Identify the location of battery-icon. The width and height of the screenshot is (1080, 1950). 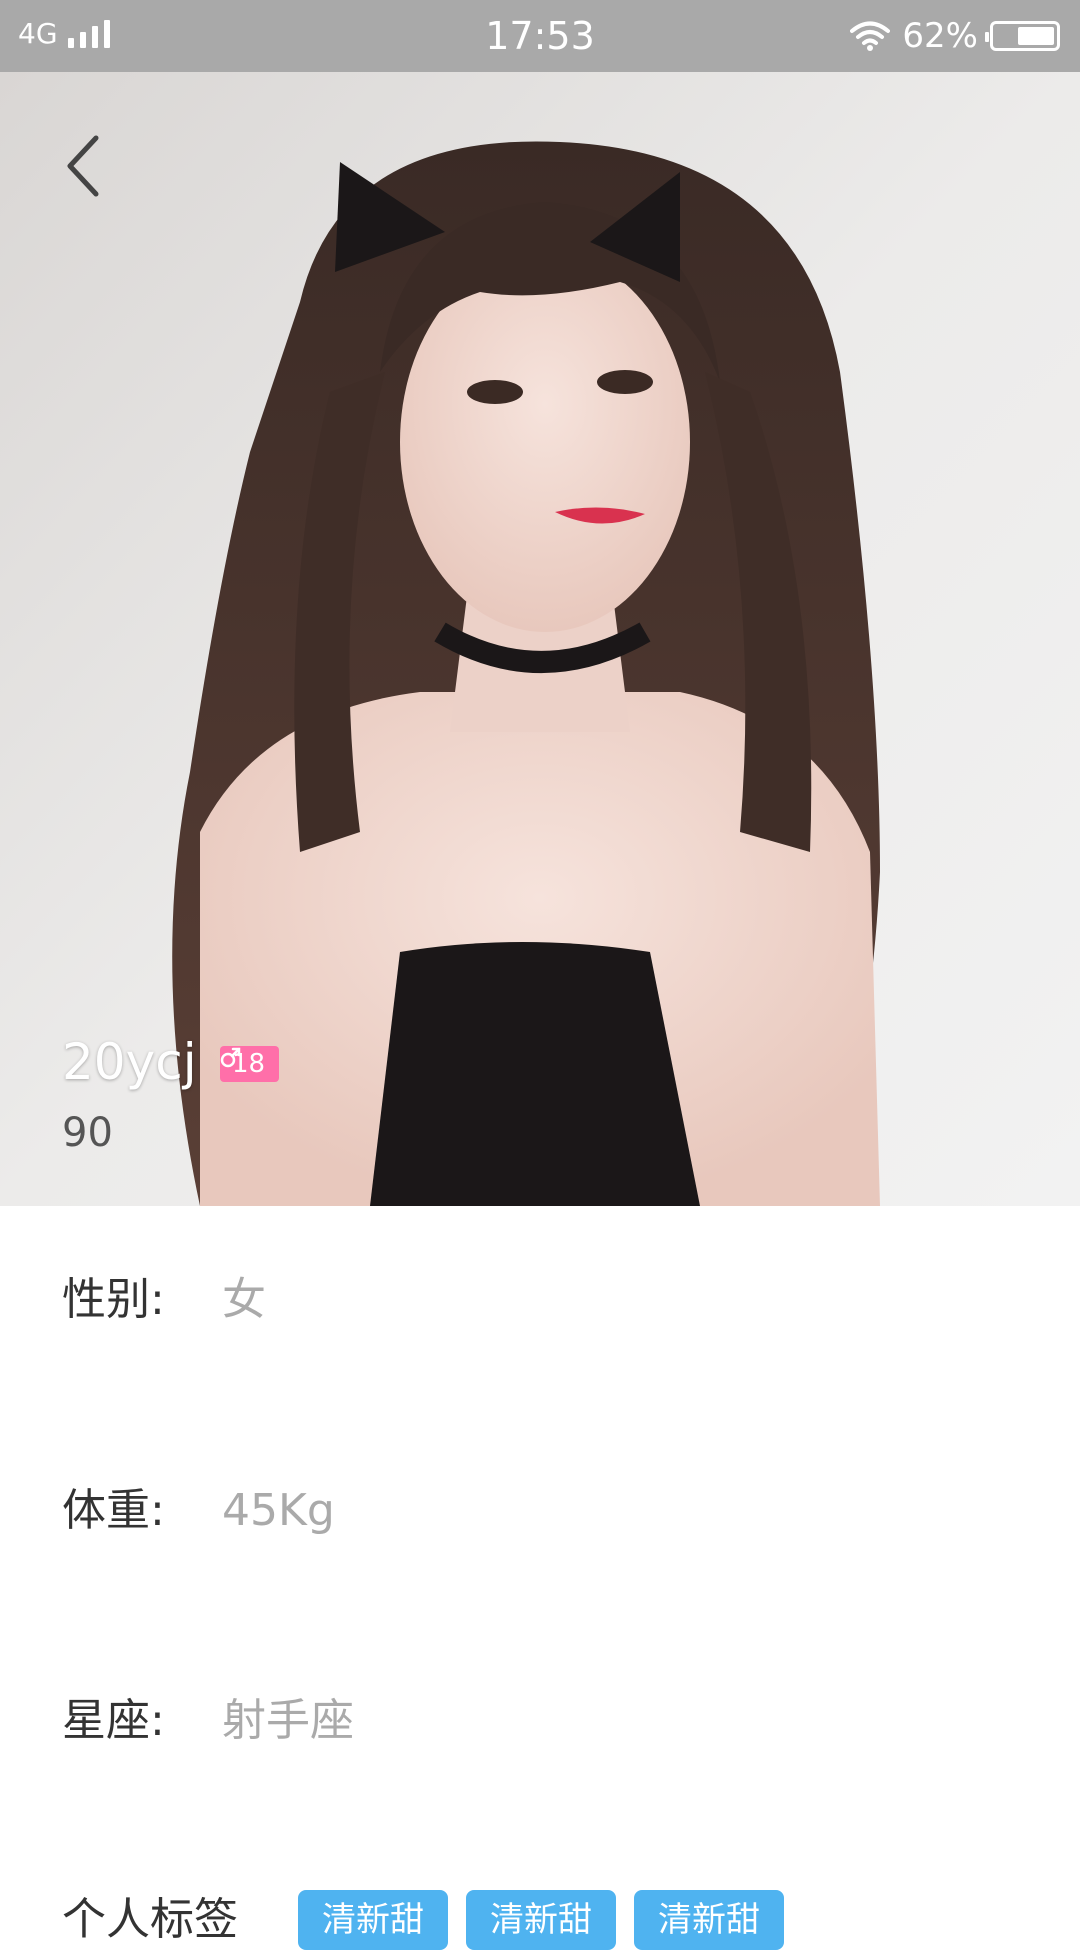
(1022, 36).